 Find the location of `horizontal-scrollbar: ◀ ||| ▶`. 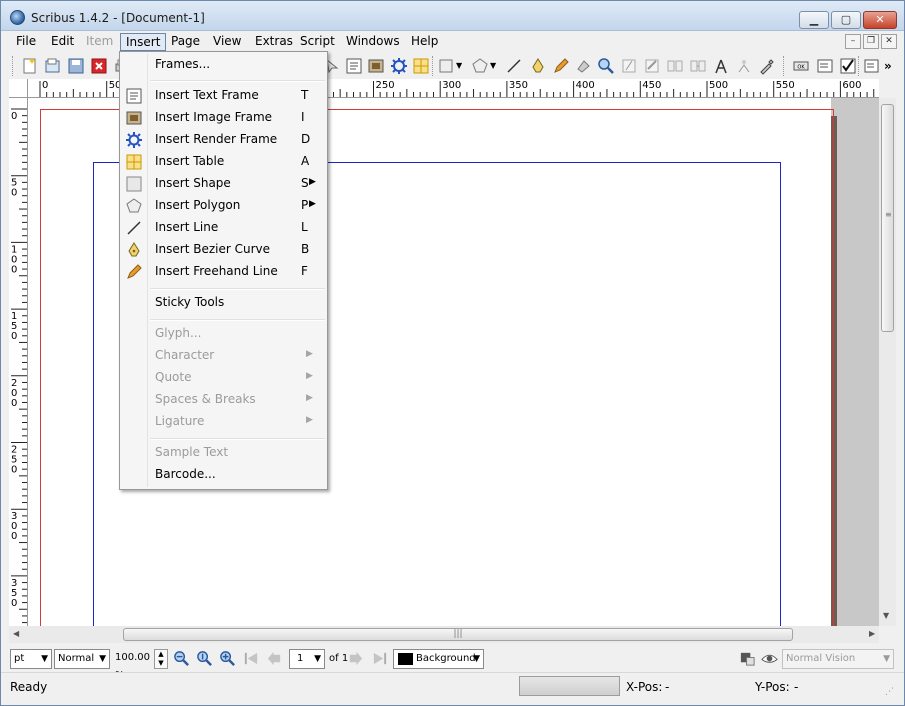

horizontal-scrollbar: ◀ ||| ▶ is located at coordinates (444, 634).